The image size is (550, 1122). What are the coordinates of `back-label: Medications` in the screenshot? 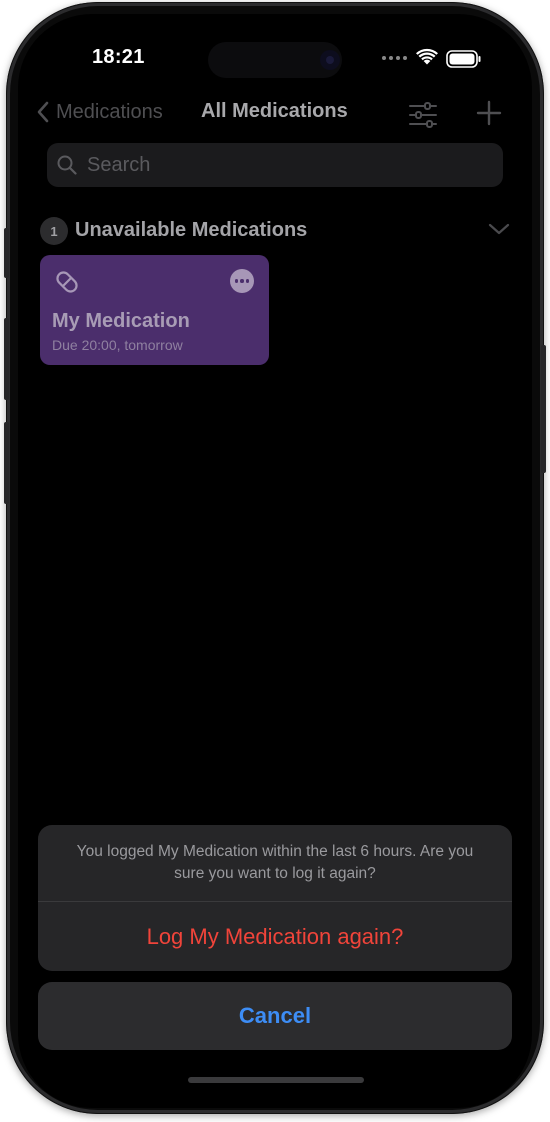 It's located at (109, 111).